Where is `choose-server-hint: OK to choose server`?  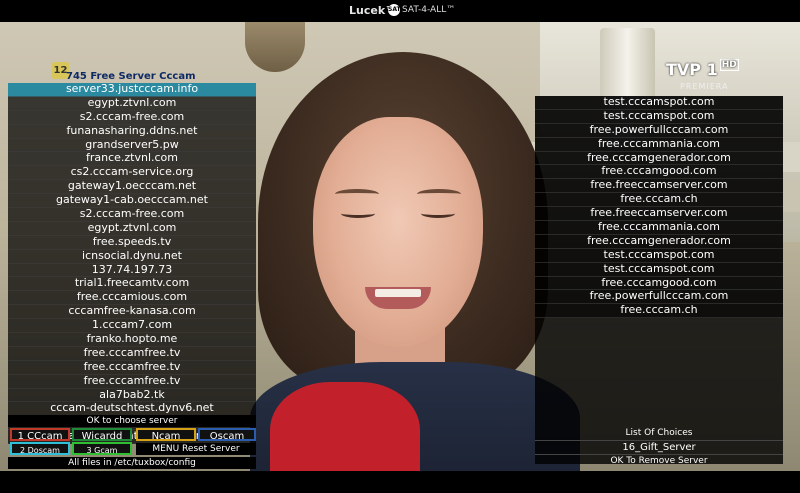
choose-server-hint: OK to choose server is located at coordinates (132, 421).